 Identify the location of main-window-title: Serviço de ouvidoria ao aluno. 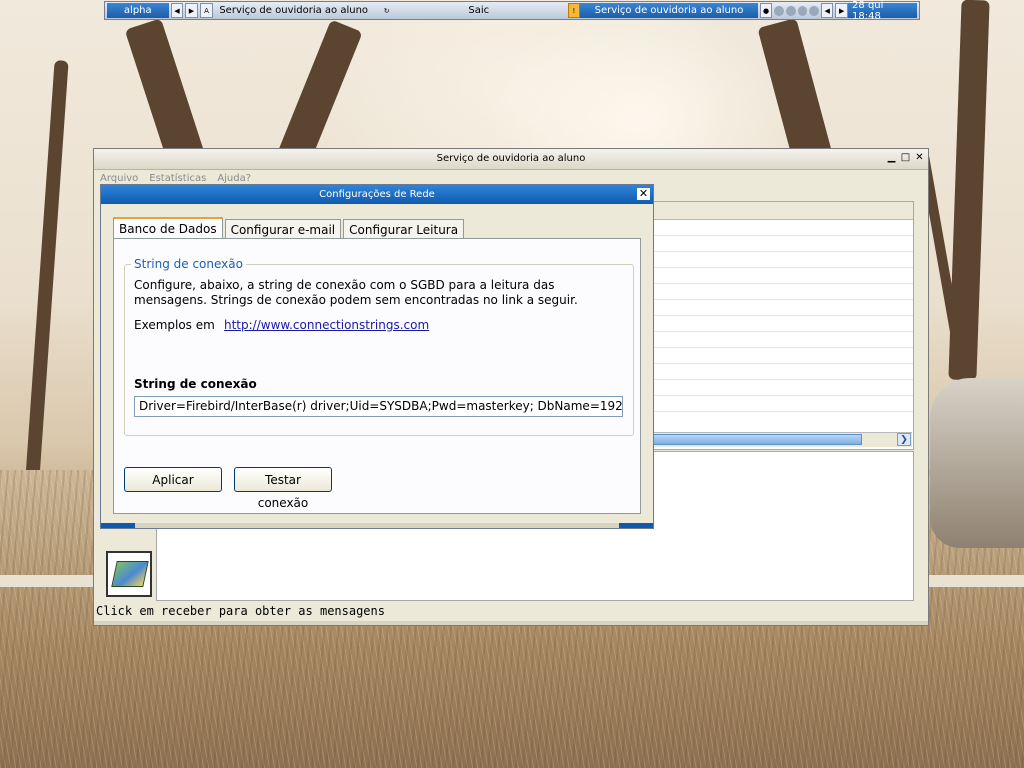
(511, 158).